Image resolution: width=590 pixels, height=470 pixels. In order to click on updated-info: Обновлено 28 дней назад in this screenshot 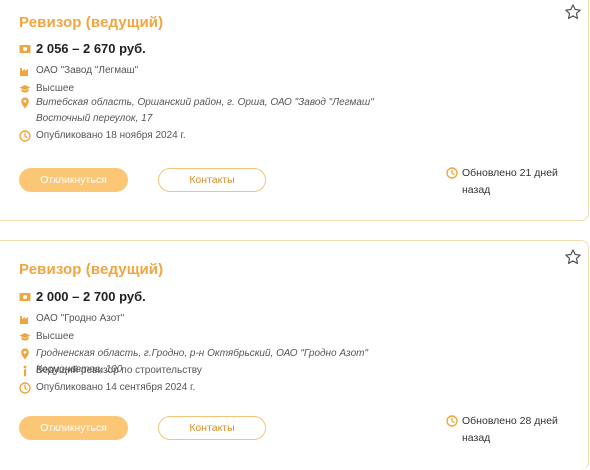, I will do `click(509, 430)`.